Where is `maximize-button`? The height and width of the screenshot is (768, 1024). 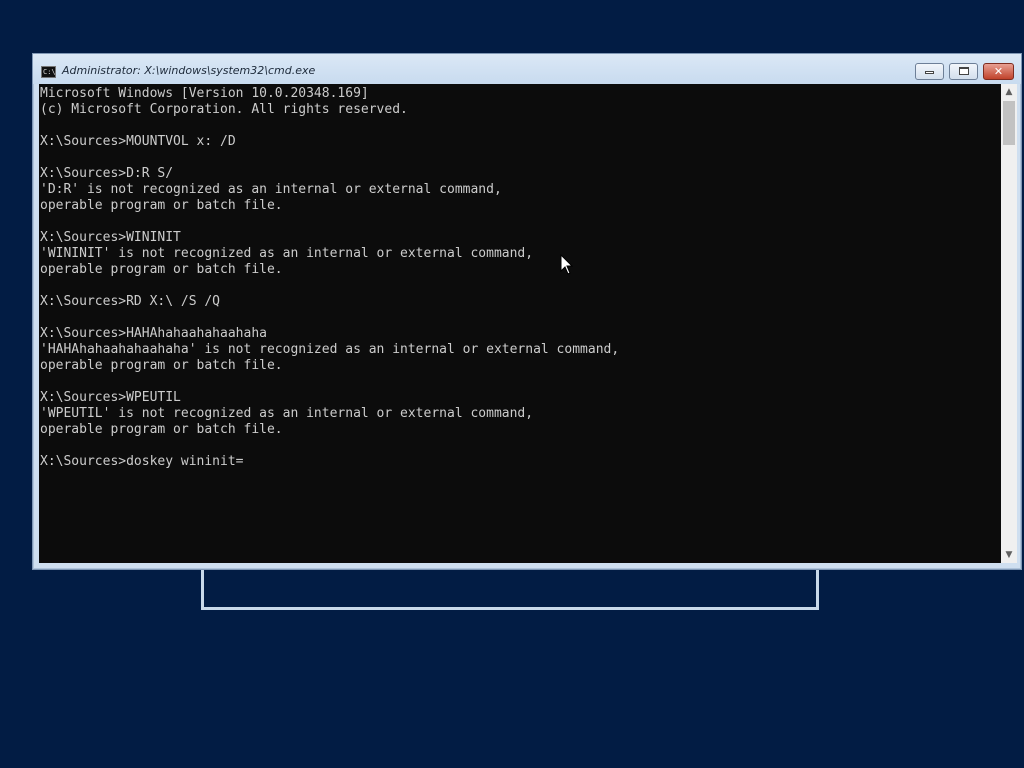
maximize-button is located at coordinates (963, 71).